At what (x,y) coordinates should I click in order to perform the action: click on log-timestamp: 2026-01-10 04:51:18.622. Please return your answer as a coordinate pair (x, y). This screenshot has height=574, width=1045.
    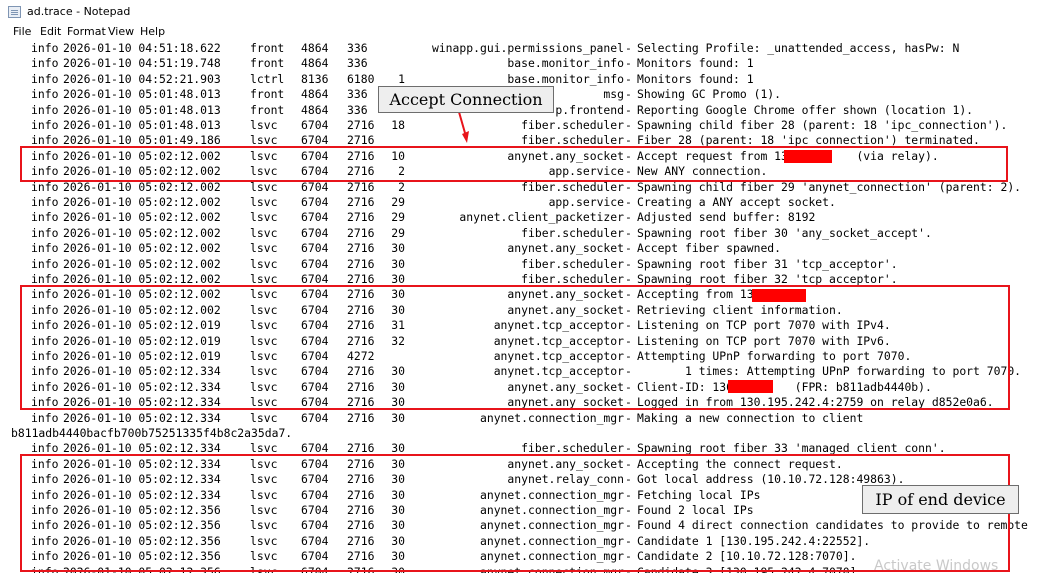
    Looking at the image, I should click on (142, 48).